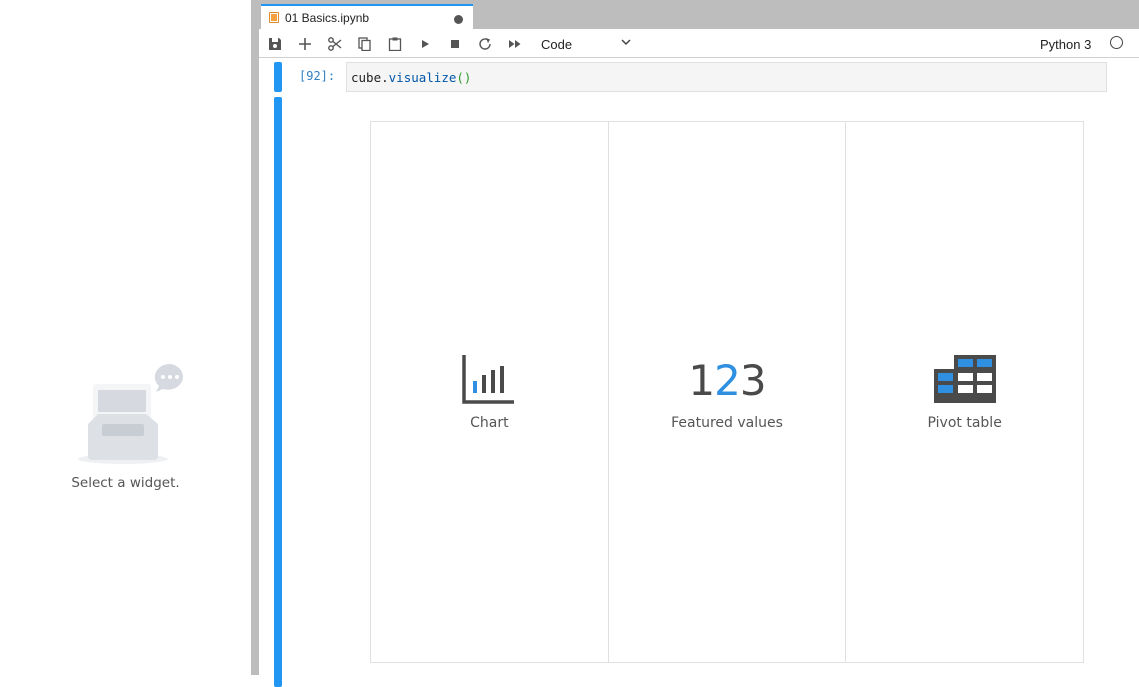 This screenshot has height=687, width=1139. Describe the element at coordinates (753, 380) in the screenshot. I see `digit: 3` at that location.